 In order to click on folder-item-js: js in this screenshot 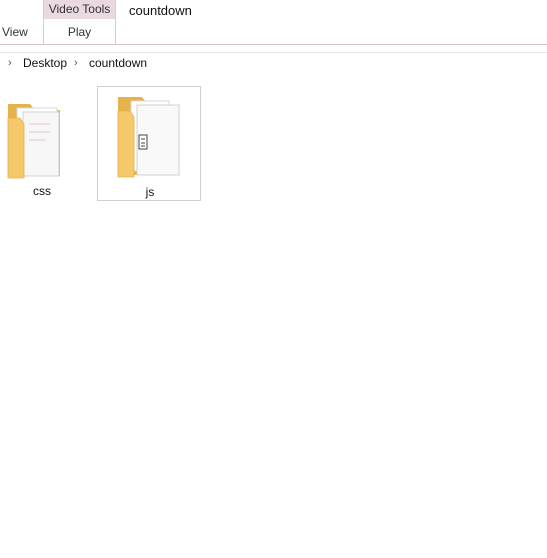, I will do `click(149, 143)`.